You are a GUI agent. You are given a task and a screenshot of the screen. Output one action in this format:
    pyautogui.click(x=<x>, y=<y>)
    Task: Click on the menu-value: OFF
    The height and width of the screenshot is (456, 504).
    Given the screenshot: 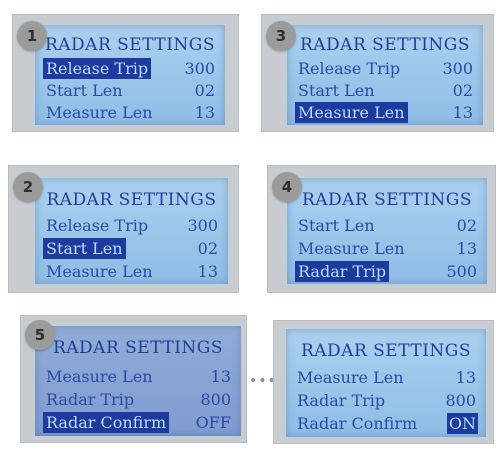 What is the action you would take?
    pyautogui.click(x=213, y=422)
    